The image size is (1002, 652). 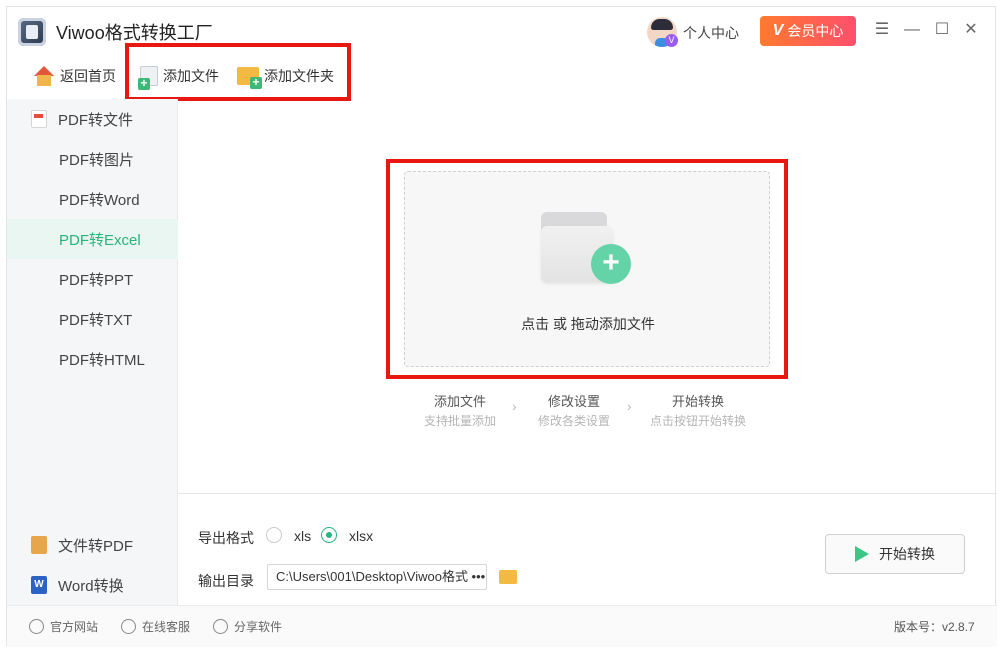 I want to click on maximize-icon: ☐, so click(x=942, y=30).